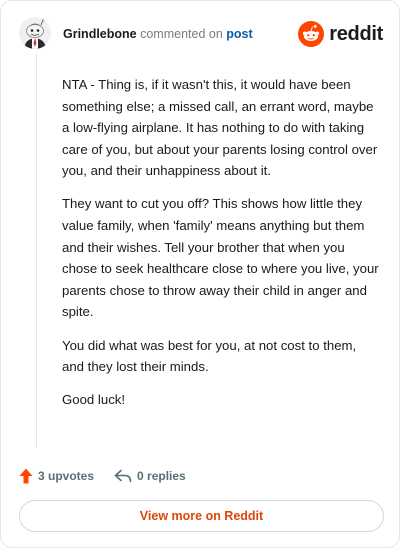 The width and height of the screenshot is (400, 548). Describe the element at coordinates (102, 476) in the screenshot. I see `comment-actions: 3 upvotes 0 replies` at that location.